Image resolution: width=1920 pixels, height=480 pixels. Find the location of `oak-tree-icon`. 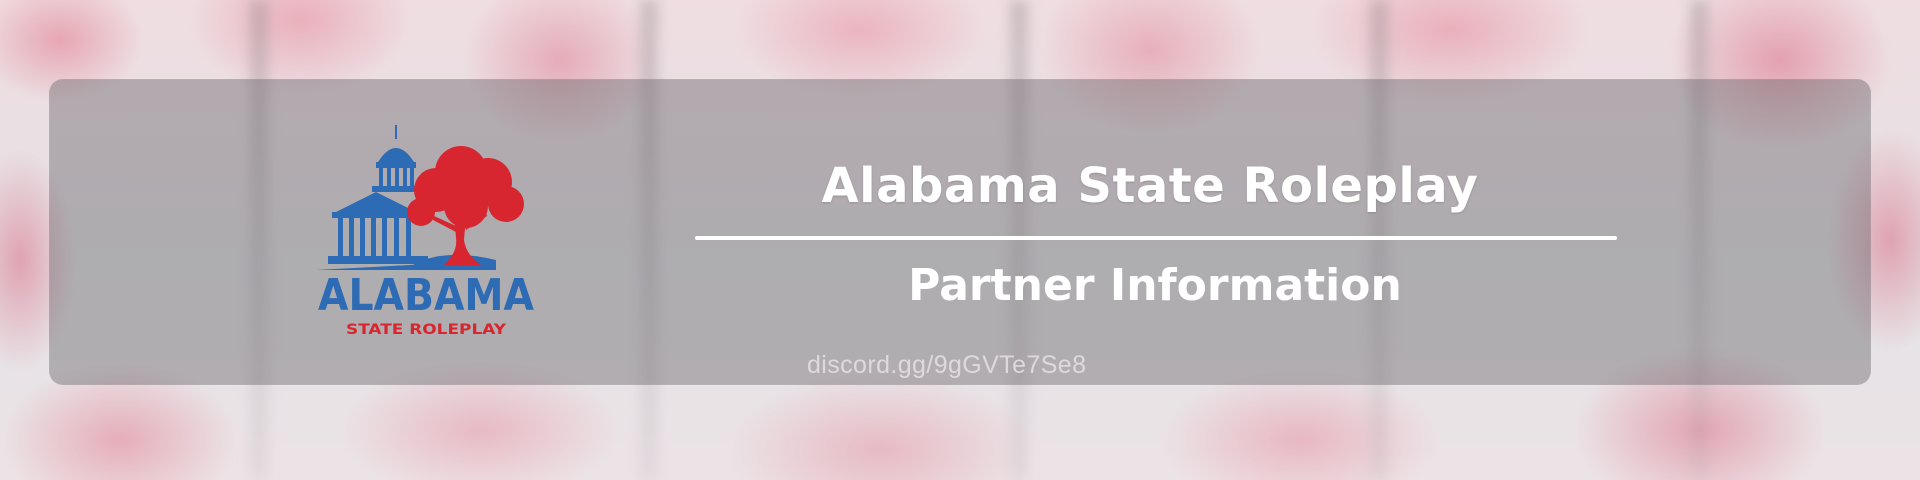

oak-tree-icon is located at coordinates (465, 205).